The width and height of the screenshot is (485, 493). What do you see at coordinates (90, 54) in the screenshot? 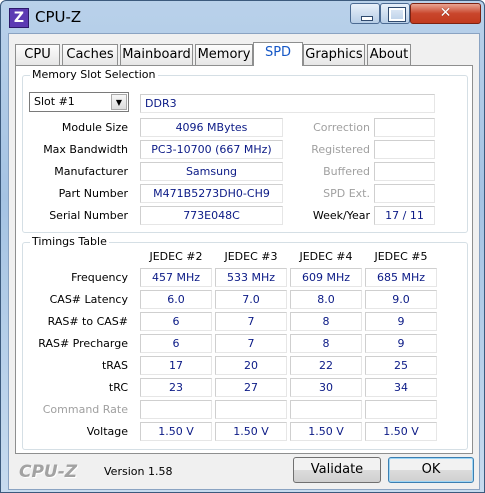
I see `tab-caches: Caches` at bounding box center [90, 54].